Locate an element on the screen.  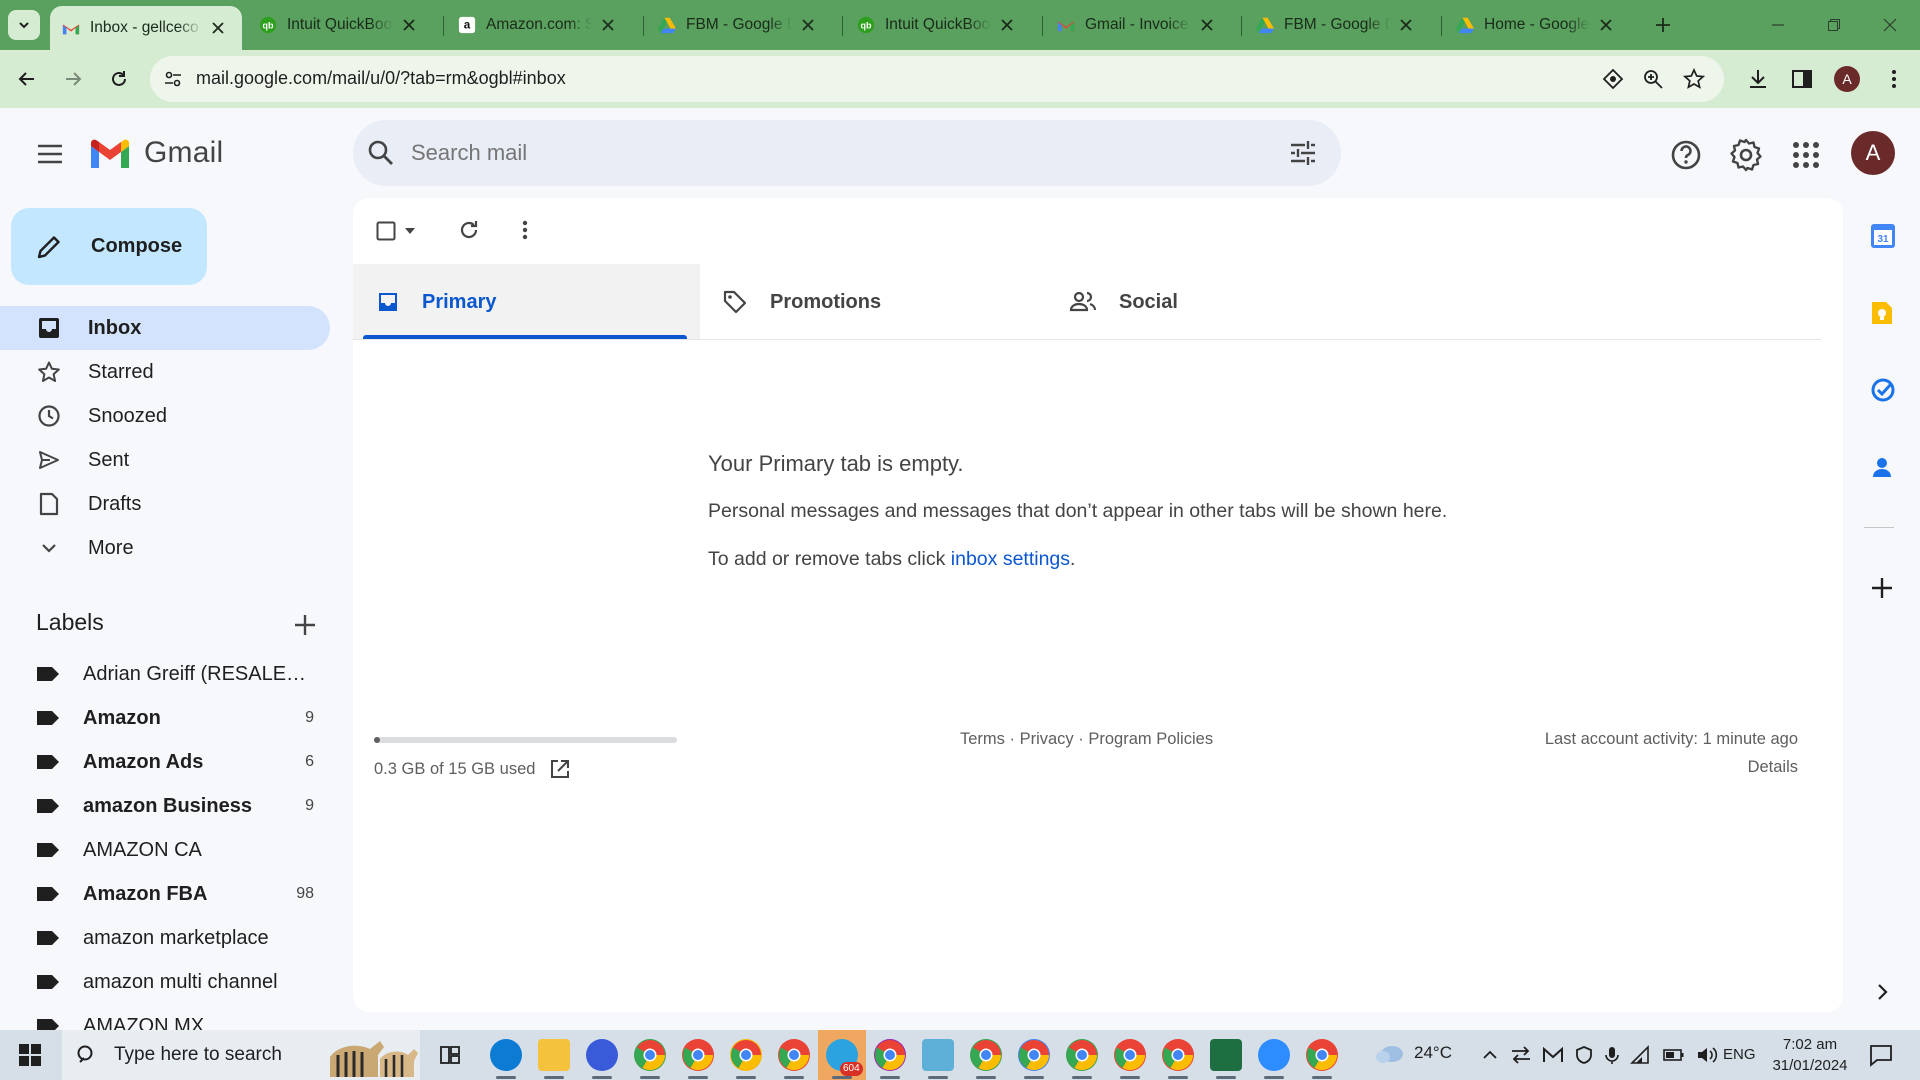
keep-app-icon is located at coordinates (1882, 312).